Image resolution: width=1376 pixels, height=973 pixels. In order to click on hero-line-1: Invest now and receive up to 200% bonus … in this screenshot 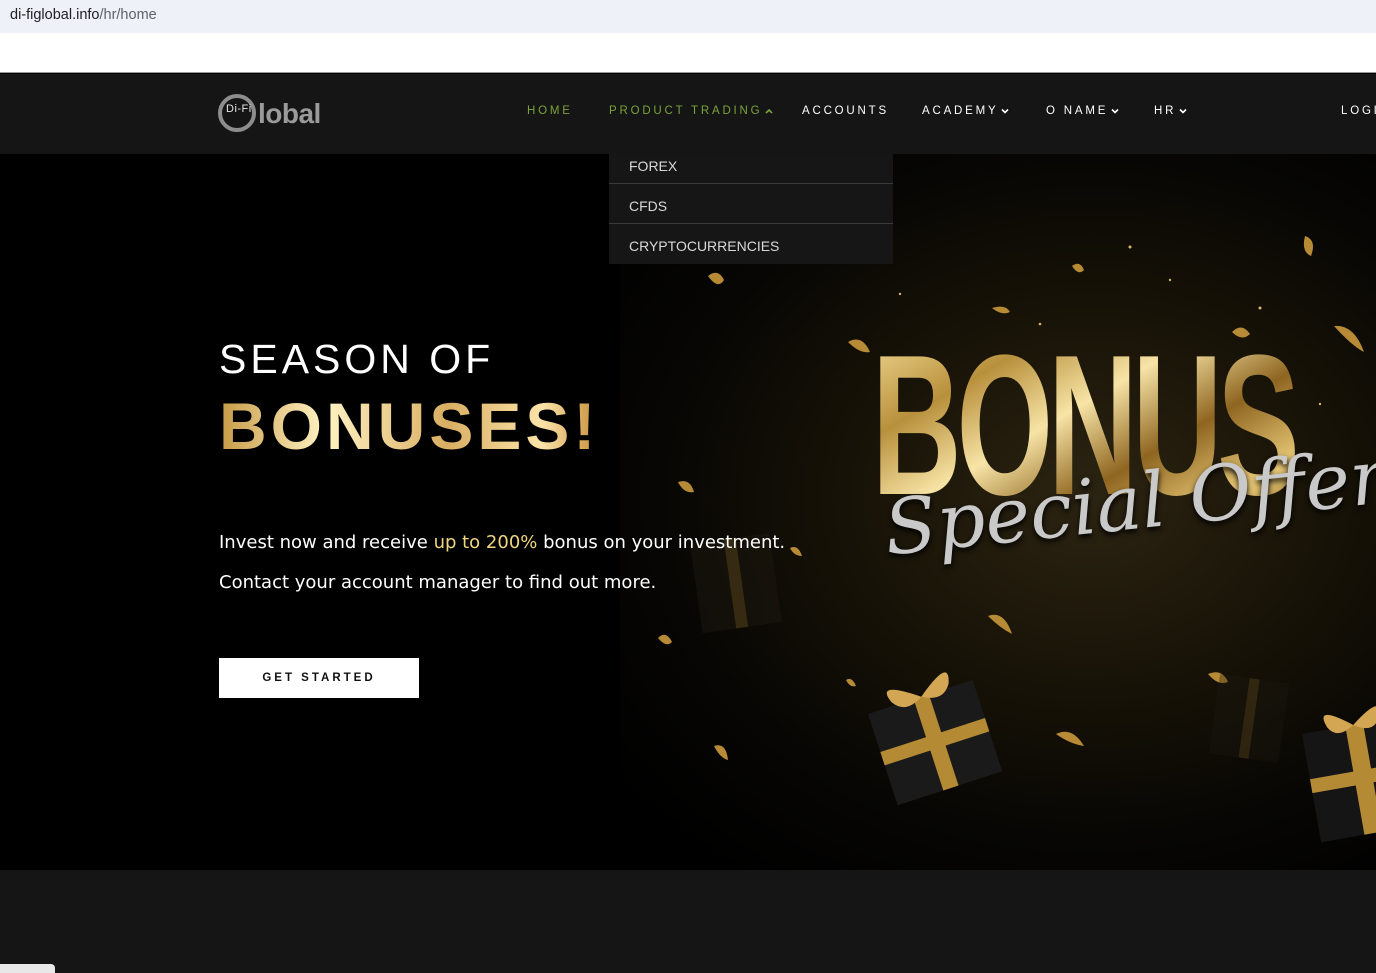, I will do `click(502, 542)`.